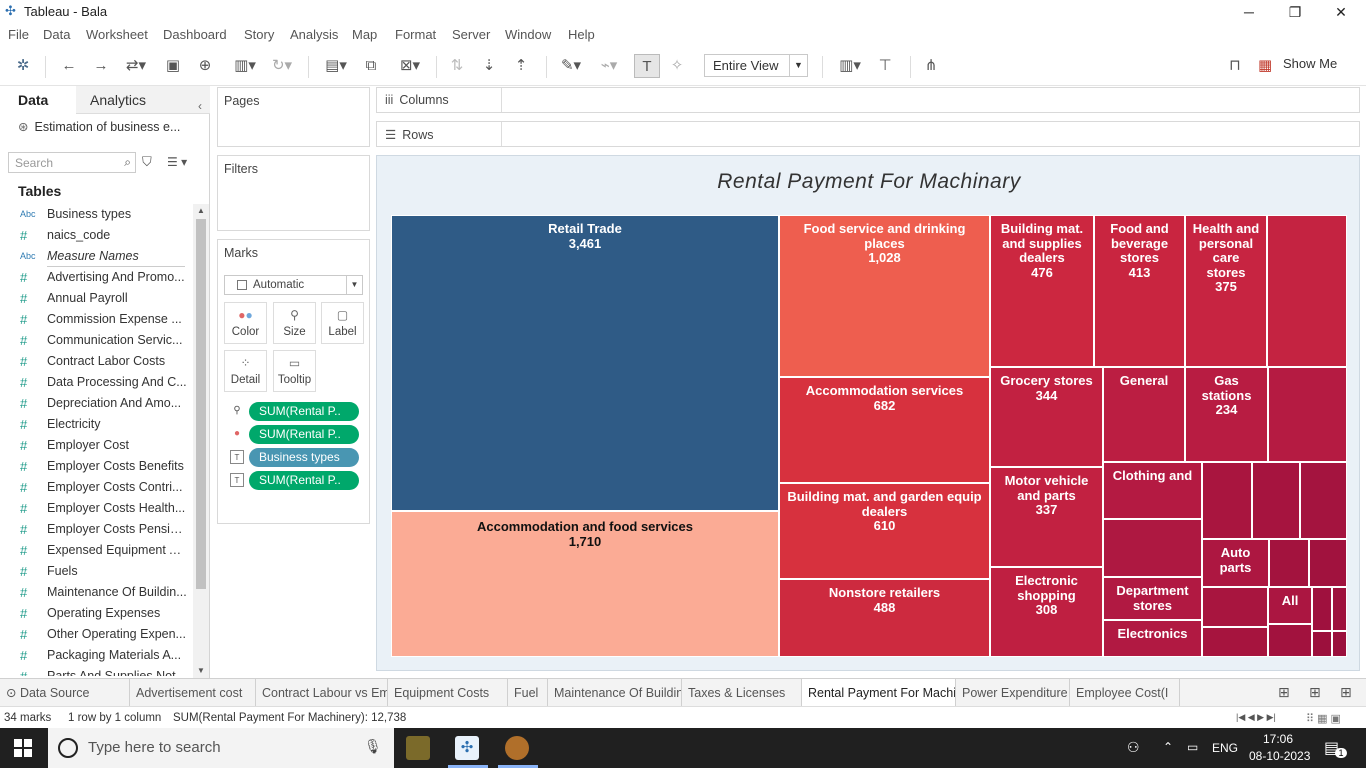 Image resolution: width=1366 pixels, height=768 pixels. Describe the element at coordinates (1013, 693) in the screenshot. I see `sheet-tab: Power Expenditure` at that location.